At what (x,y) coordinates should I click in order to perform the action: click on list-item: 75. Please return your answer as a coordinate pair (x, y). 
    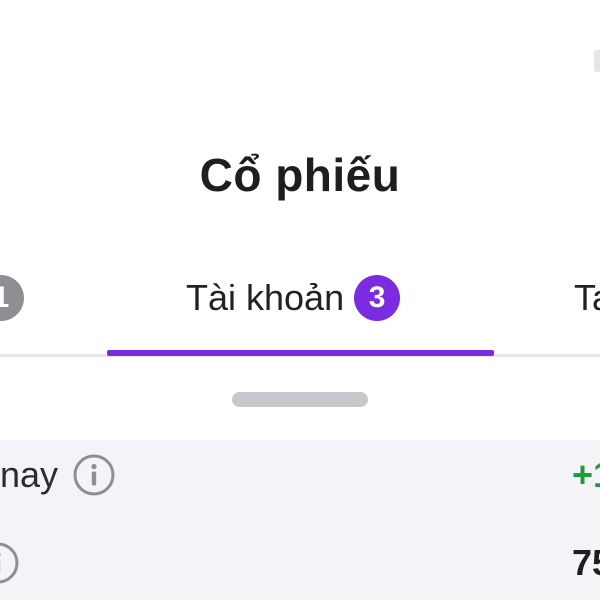
    Looking at the image, I should click on (300, 563).